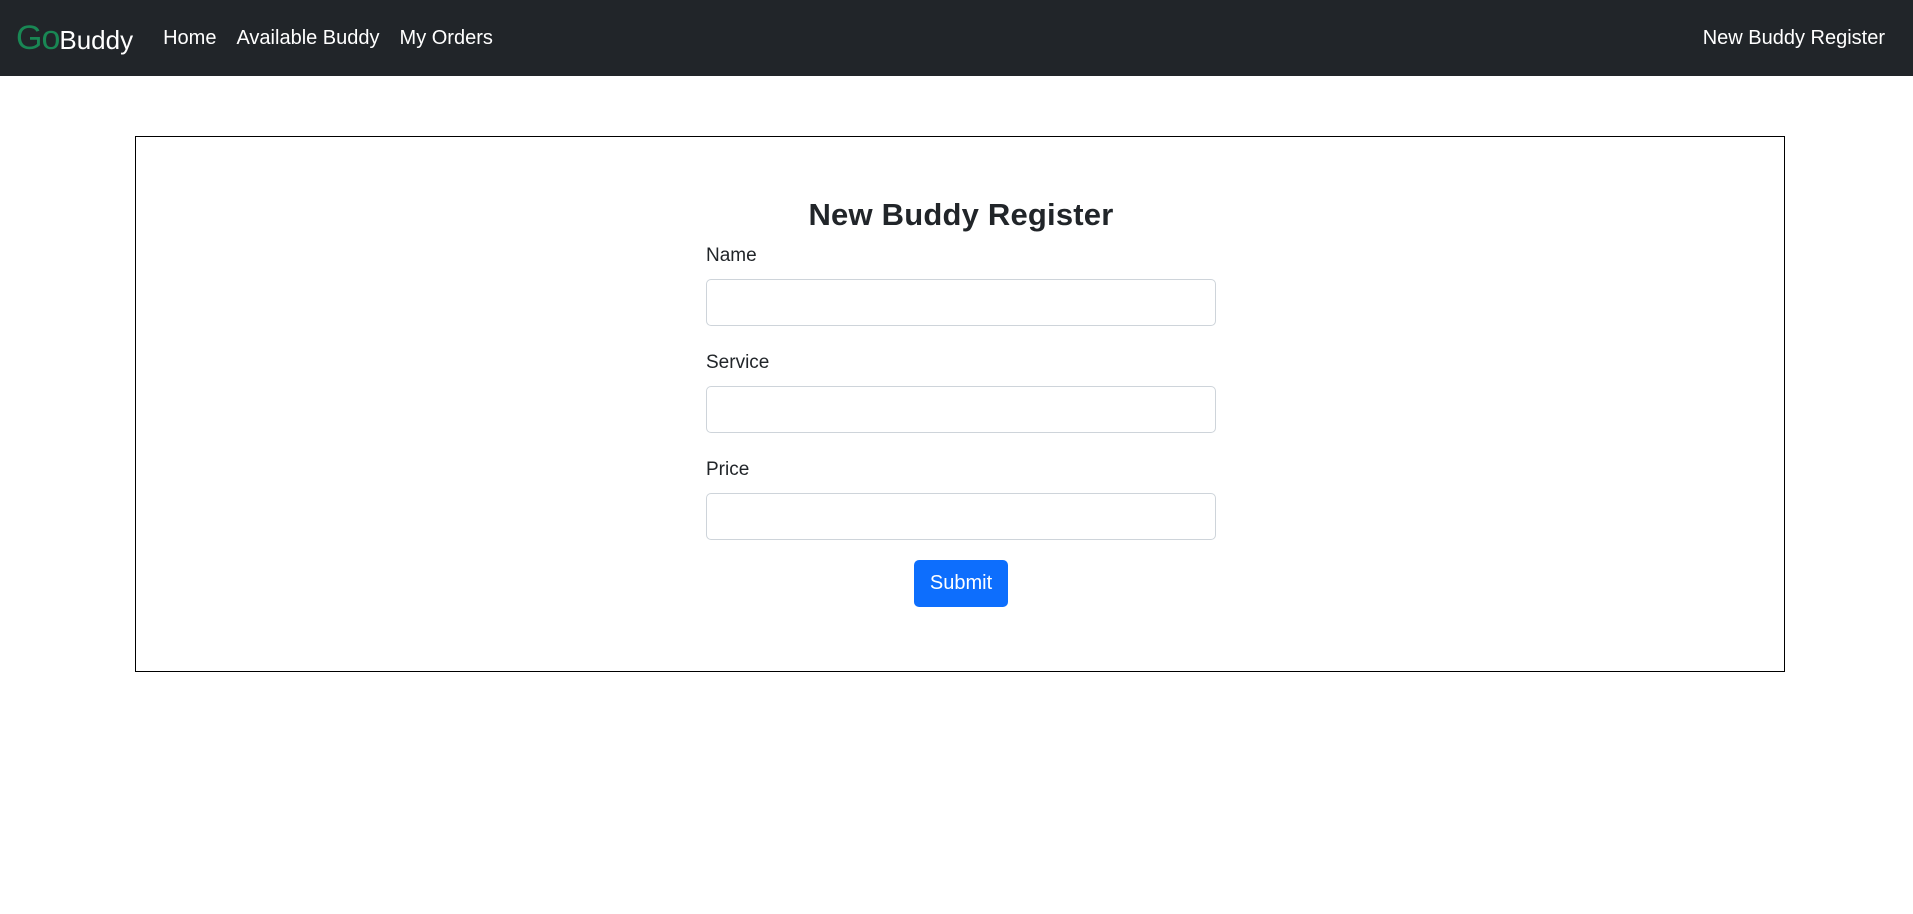 The image size is (1913, 914). Describe the element at coordinates (731, 255) in the screenshot. I see `name-label: Name` at that location.